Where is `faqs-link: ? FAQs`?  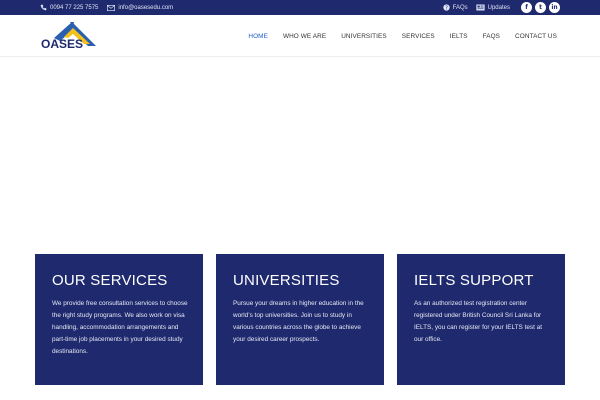 faqs-link: ? FAQs is located at coordinates (455, 7).